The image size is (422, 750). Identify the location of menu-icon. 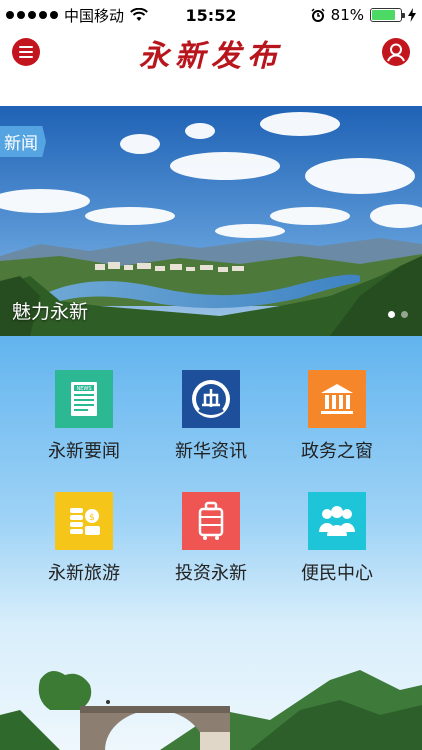
(26, 52).